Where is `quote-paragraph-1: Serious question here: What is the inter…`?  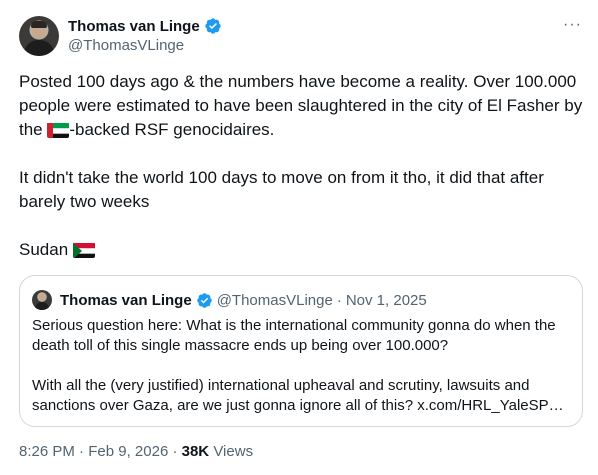 quote-paragraph-1: Serious question here: What is the inter… is located at coordinates (294, 335).